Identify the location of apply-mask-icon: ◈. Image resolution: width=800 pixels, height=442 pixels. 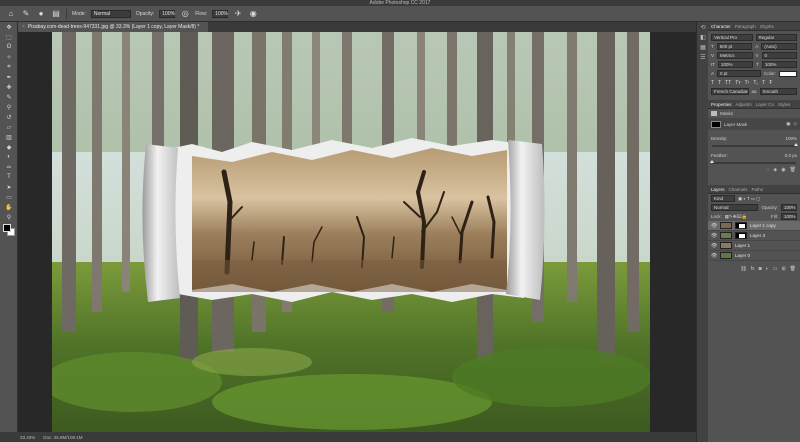
(775, 170).